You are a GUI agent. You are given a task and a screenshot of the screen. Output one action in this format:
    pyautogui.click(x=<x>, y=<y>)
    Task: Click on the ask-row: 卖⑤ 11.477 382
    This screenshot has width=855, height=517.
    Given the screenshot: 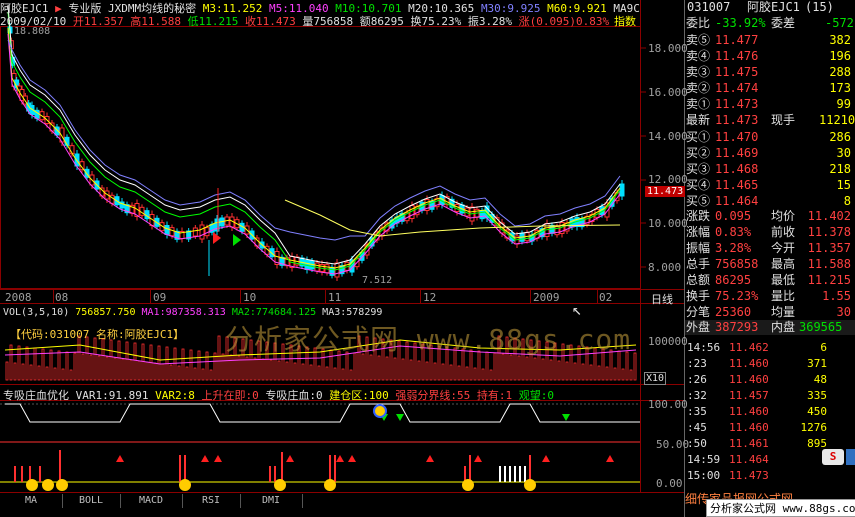 What is the action you would take?
    pyautogui.click(x=770, y=40)
    